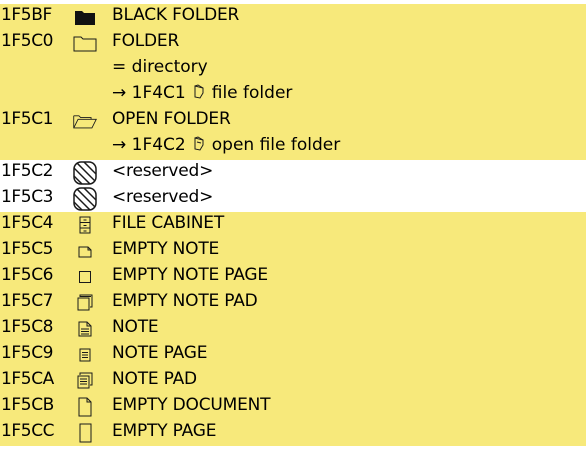 The height and width of the screenshot is (476, 586). Describe the element at coordinates (185, 301) in the screenshot. I see `character-name: EMPTY NOTE PAD` at that location.